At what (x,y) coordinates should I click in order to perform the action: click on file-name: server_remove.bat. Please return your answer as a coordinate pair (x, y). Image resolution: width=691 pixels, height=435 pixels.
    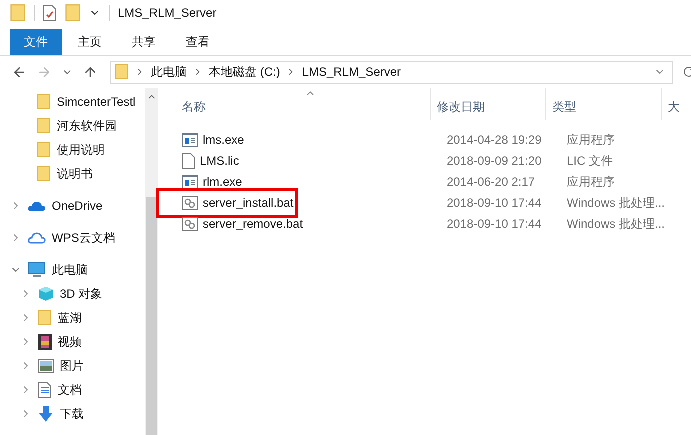
    Looking at the image, I should click on (253, 224).